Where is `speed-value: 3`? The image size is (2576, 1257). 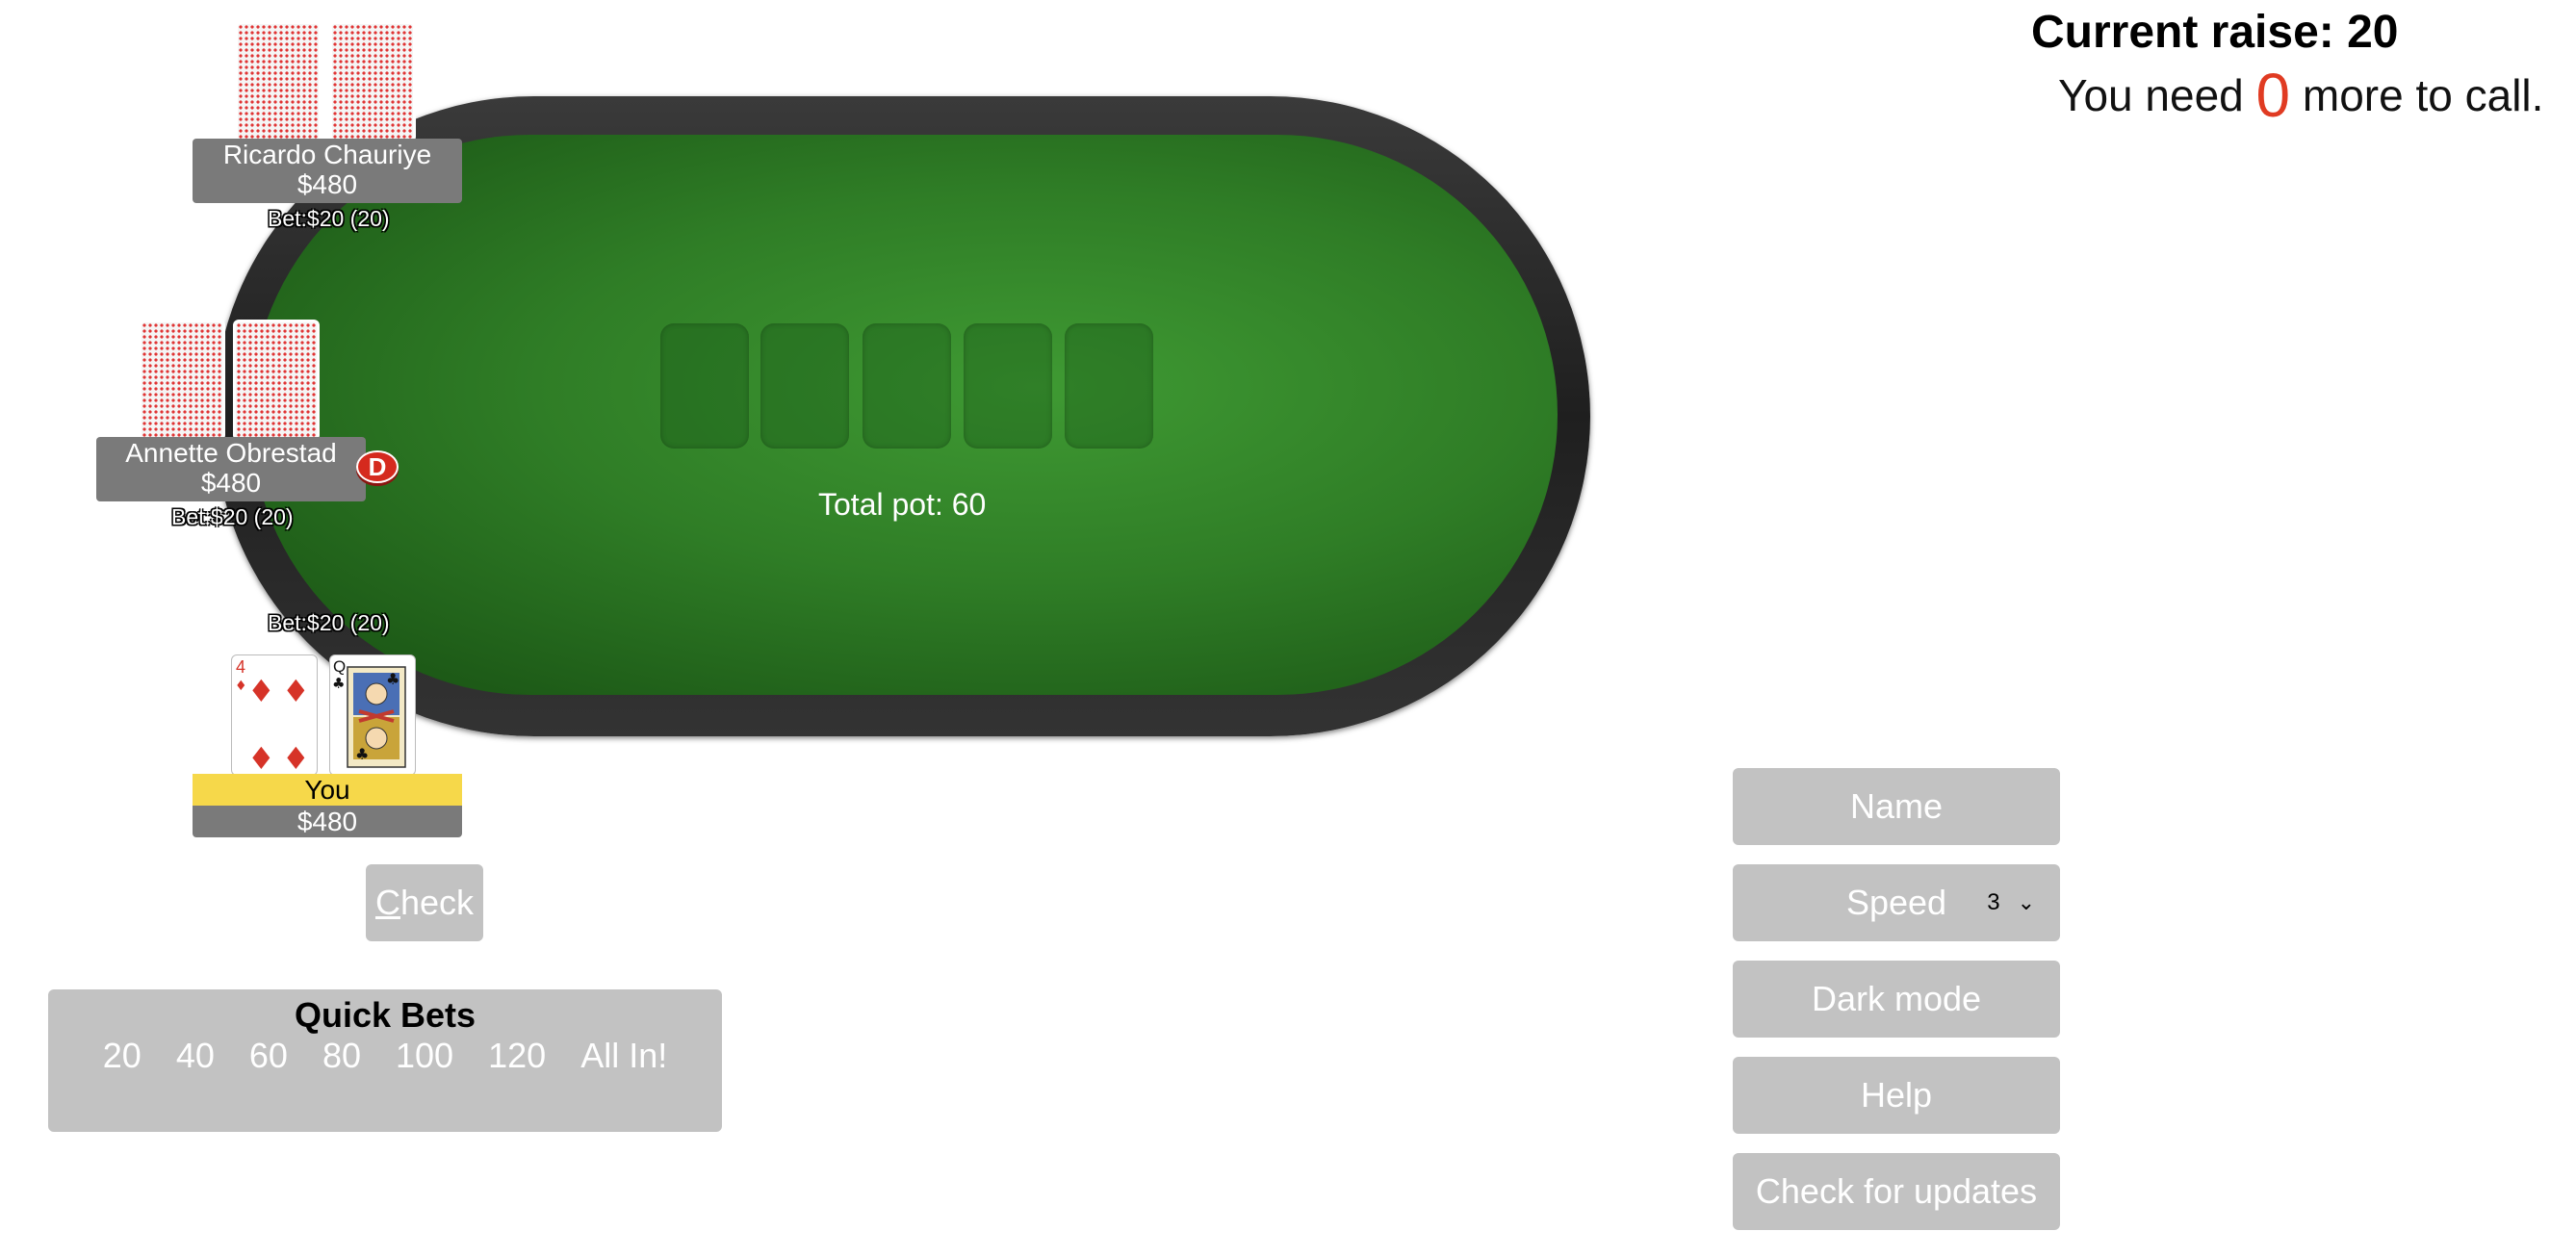
speed-value: 3 is located at coordinates (1993, 902).